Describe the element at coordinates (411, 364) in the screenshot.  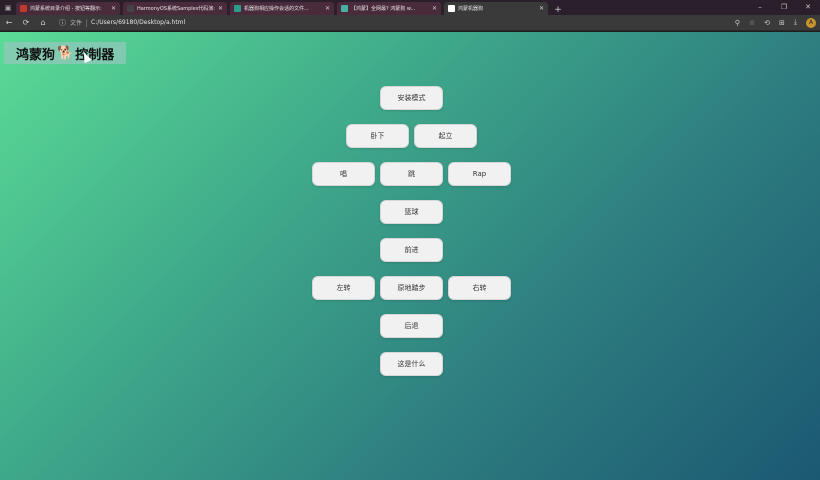
I see `what-is-this-button: 这是什么` at that location.